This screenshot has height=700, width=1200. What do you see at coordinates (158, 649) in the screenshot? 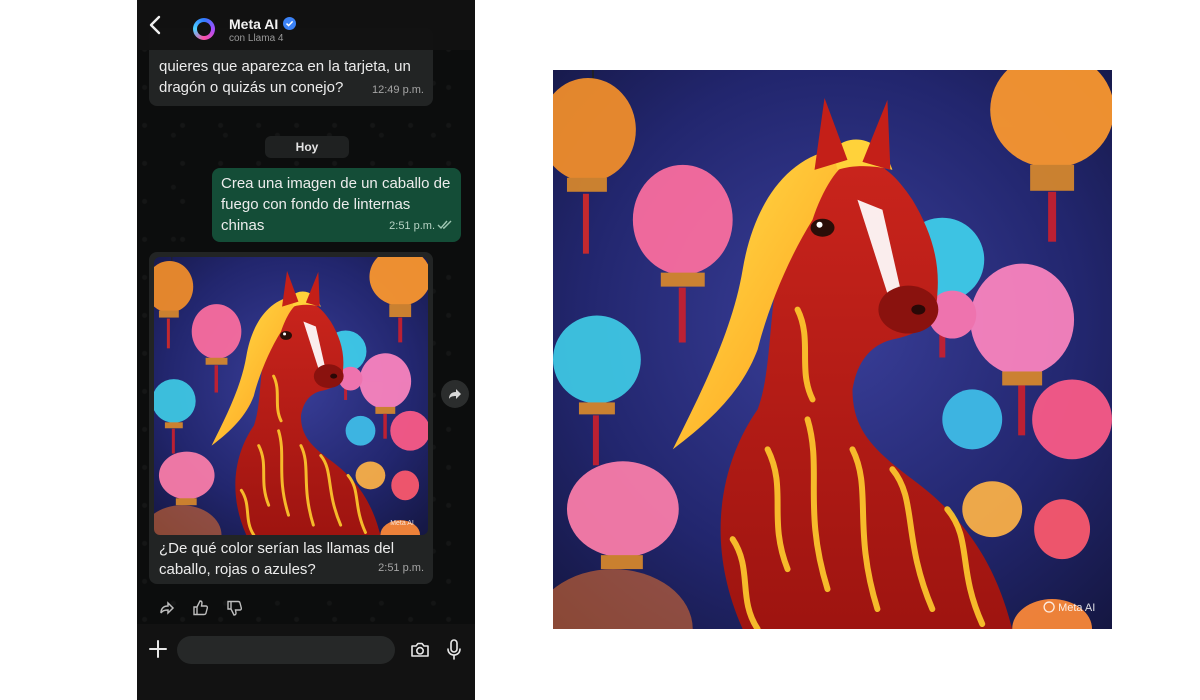
I see `plus-icon` at bounding box center [158, 649].